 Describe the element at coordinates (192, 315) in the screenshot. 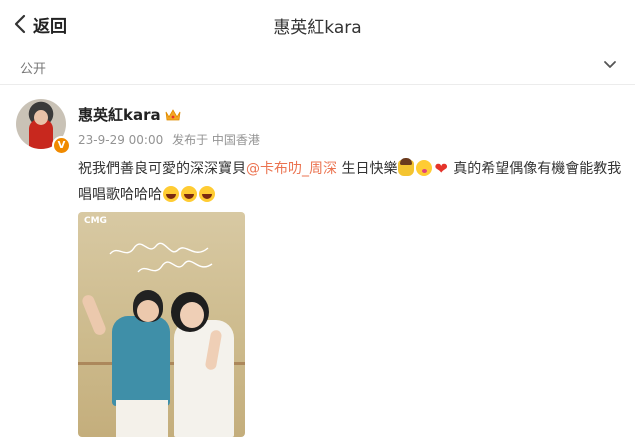

I see `person2-face` at that location.